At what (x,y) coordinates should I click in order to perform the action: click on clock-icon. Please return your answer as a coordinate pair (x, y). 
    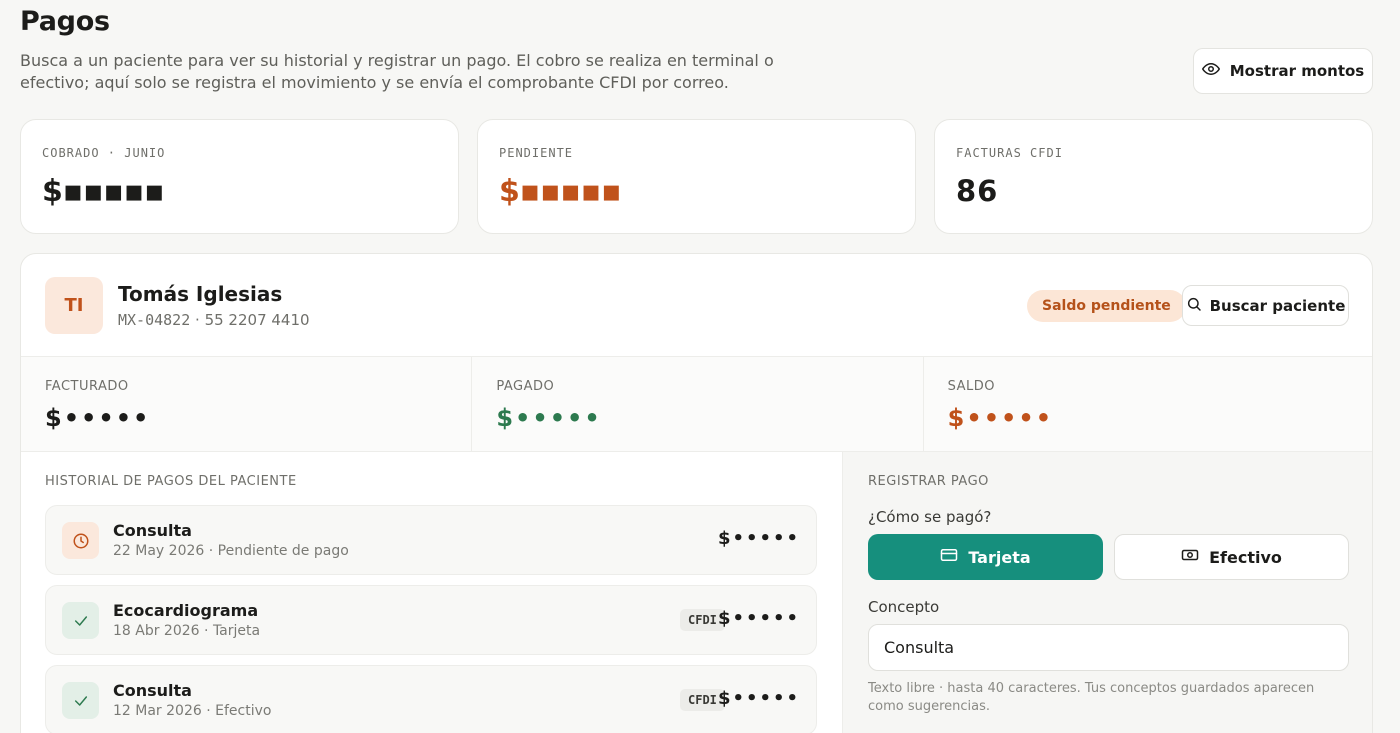
    Looking at the image, I should click on (80, 540).